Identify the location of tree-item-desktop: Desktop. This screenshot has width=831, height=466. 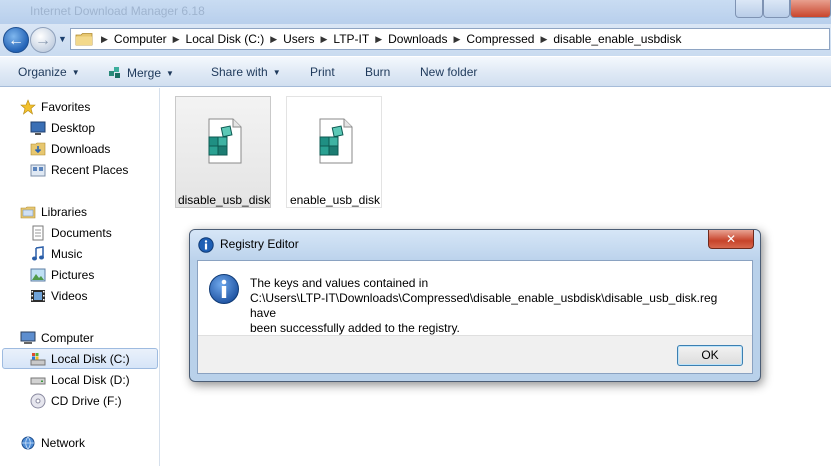
(62, 128).